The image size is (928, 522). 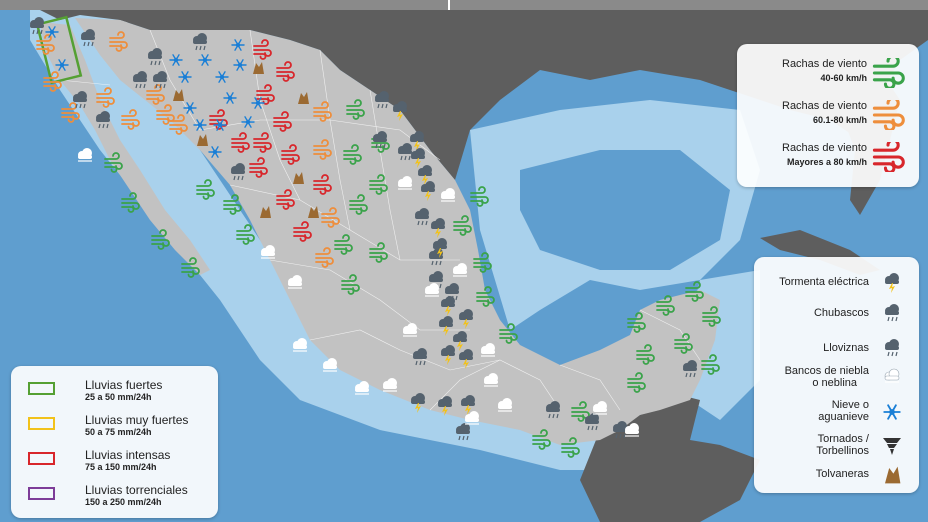 What do you see at coordinates (843, 417) in the screenshot?
I see `legend-label: aguanieve` at bounding box center [843, 417].